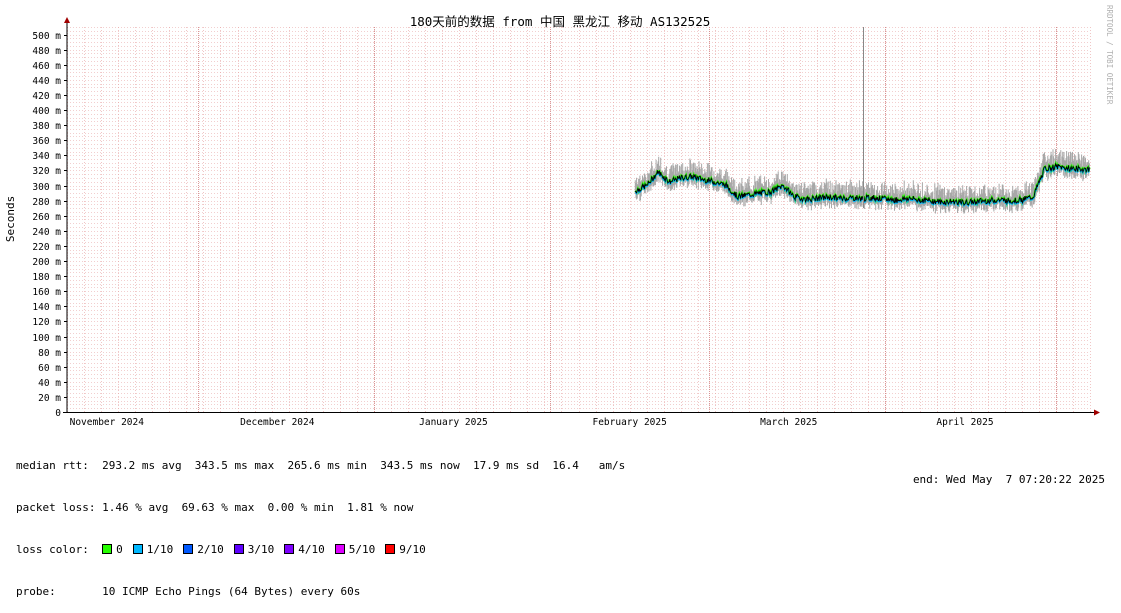 The image size is (1121, 613). I want to click on loss-color-item-label: 3/10, so click(261, 549).